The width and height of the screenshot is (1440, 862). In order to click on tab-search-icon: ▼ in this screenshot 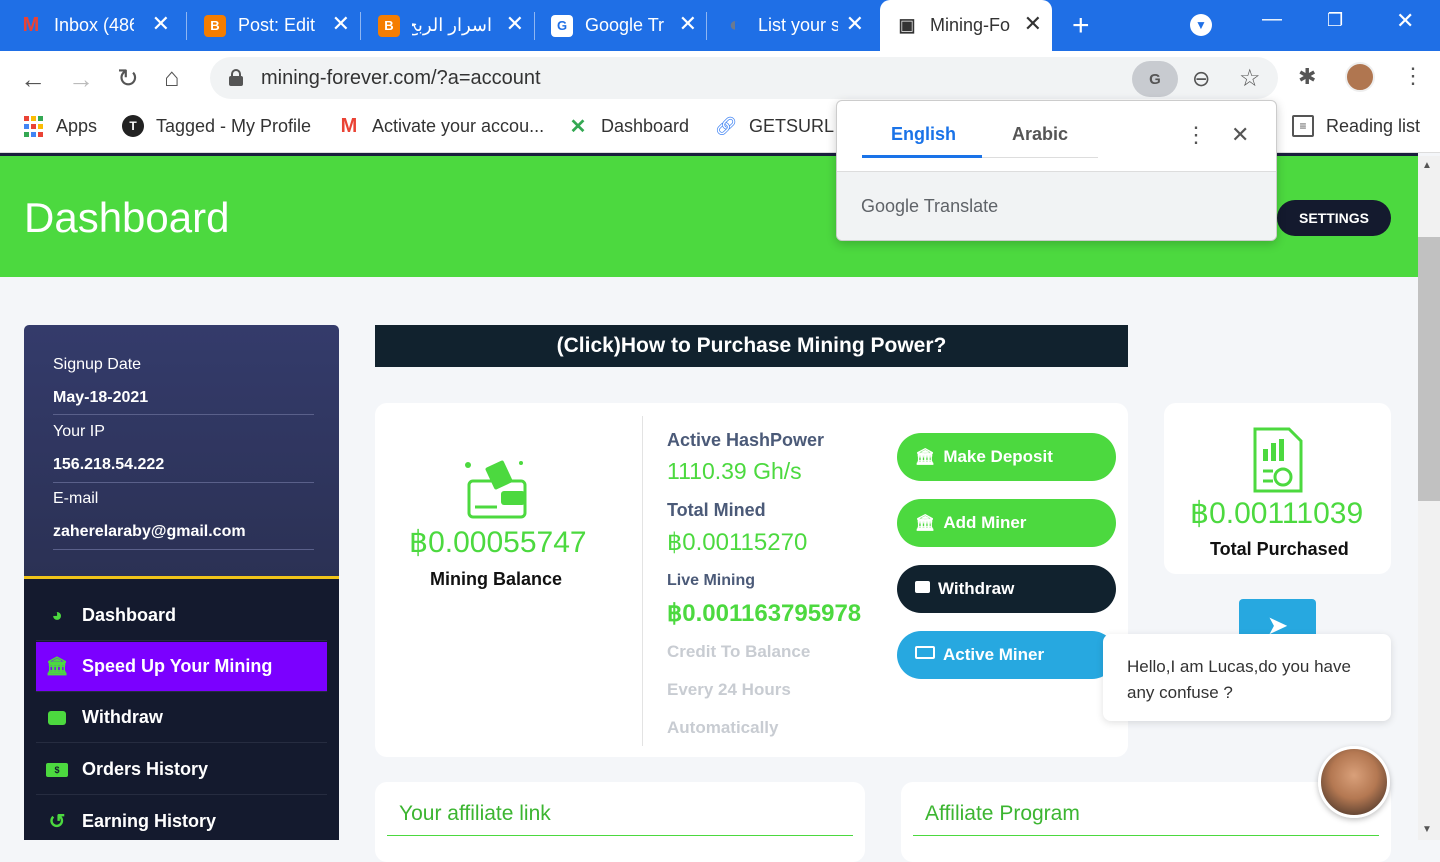, I will do `click(1201, 25)`.